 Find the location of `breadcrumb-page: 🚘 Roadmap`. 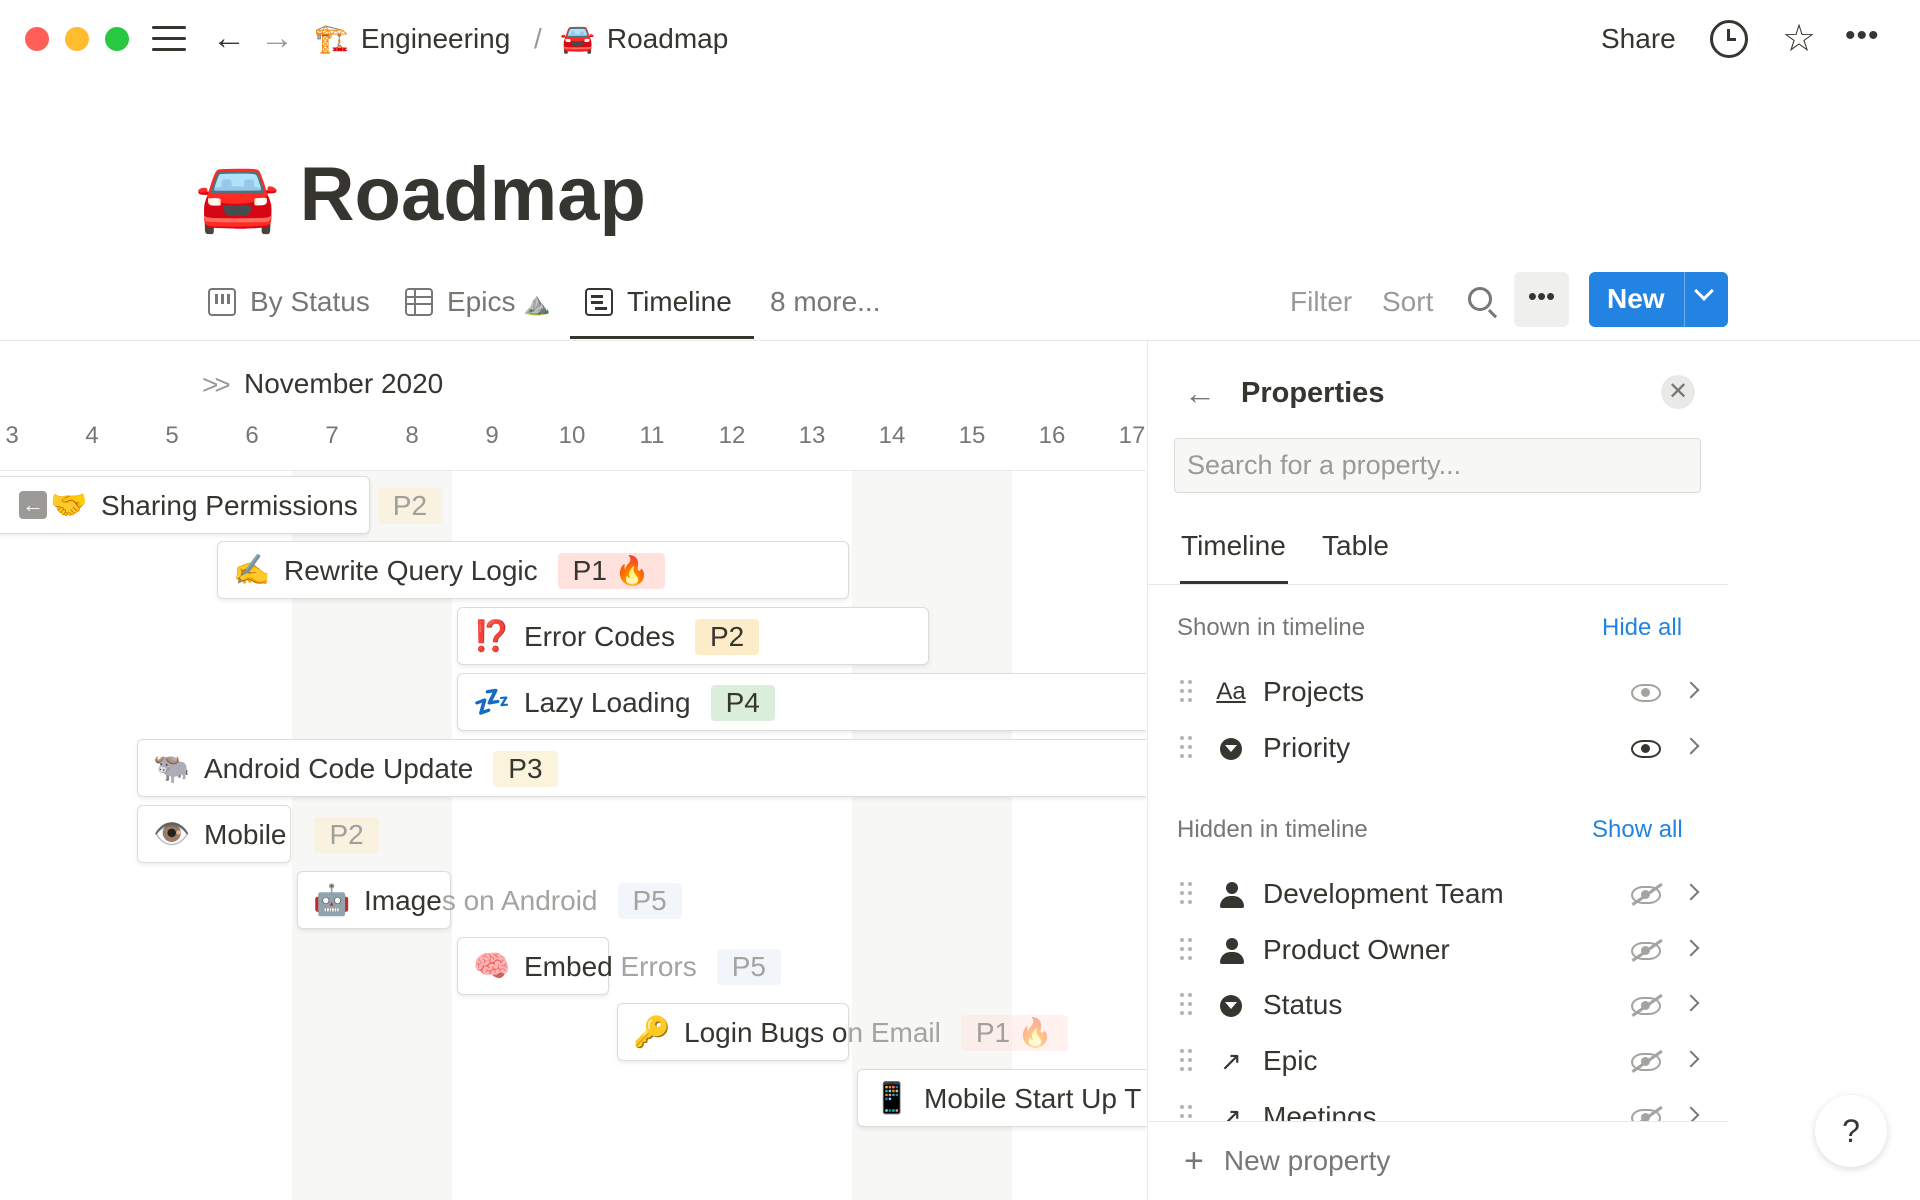

breadcrumb-page: 🚘 Roadmap is located at coordinates (644, 39).